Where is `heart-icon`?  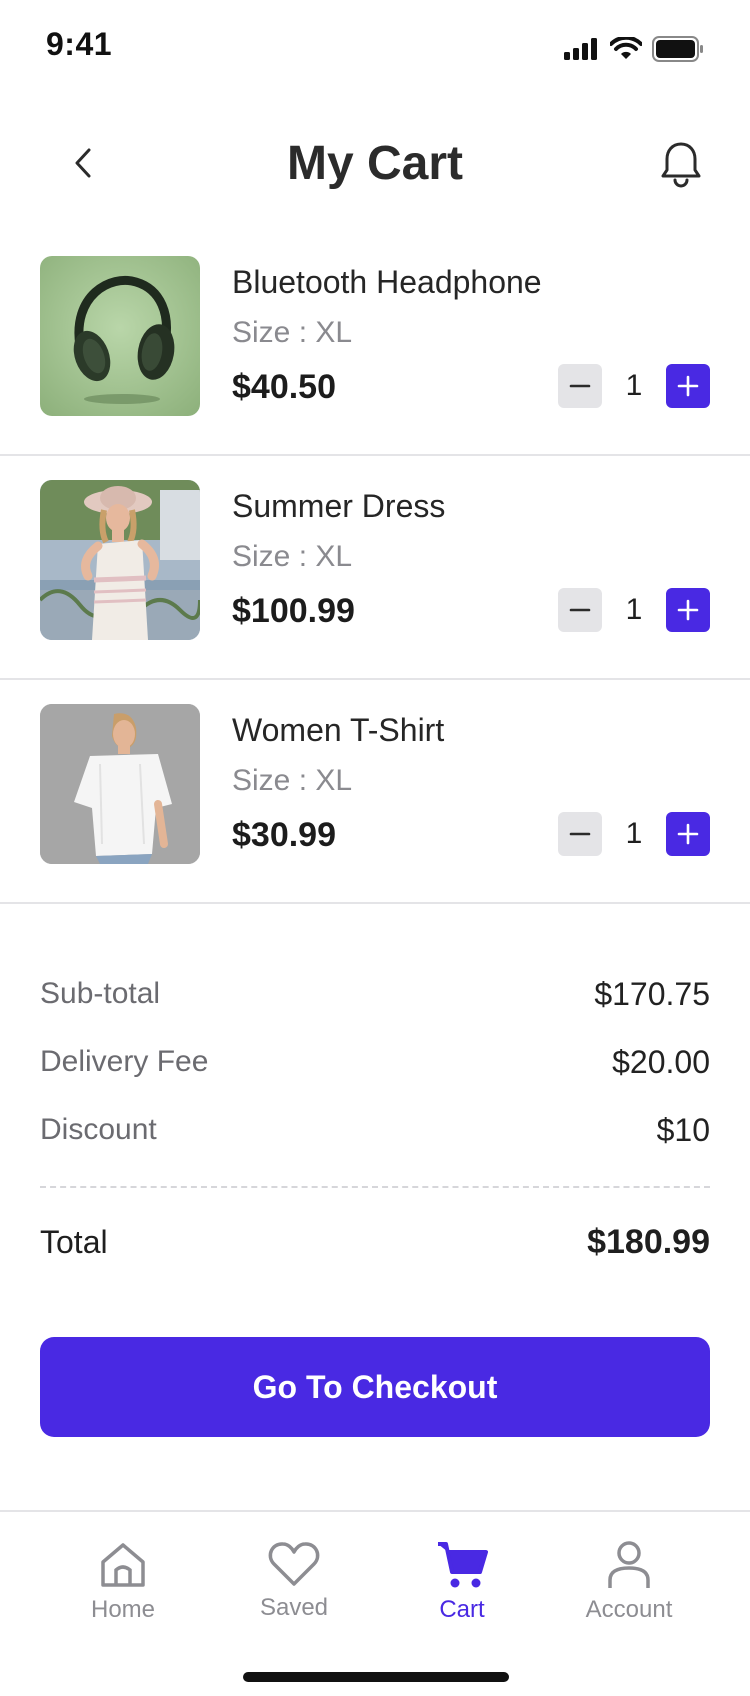 heart-icon is located at coordinates (294, 1564).